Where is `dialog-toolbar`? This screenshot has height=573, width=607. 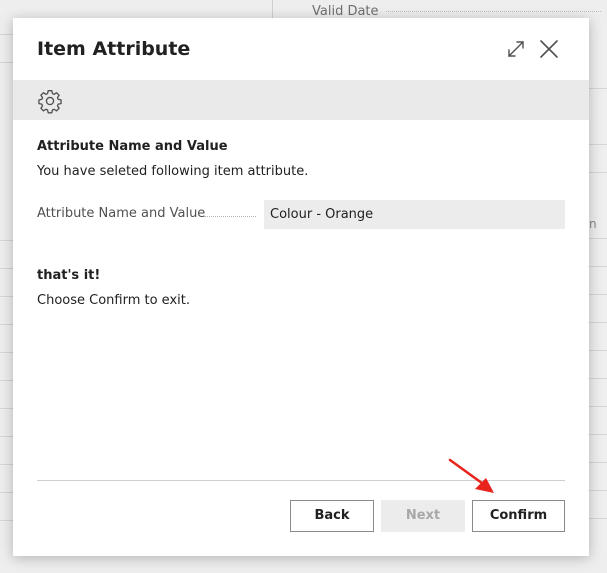 dialog-toolbar is located at coordinates (301, 100).